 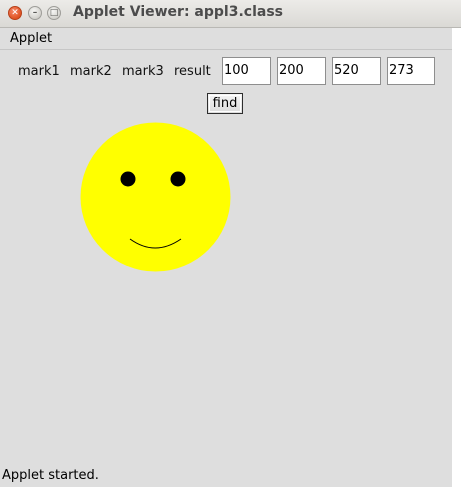 I want to click on mark2-label: mark2, so click(x=91, y=71).